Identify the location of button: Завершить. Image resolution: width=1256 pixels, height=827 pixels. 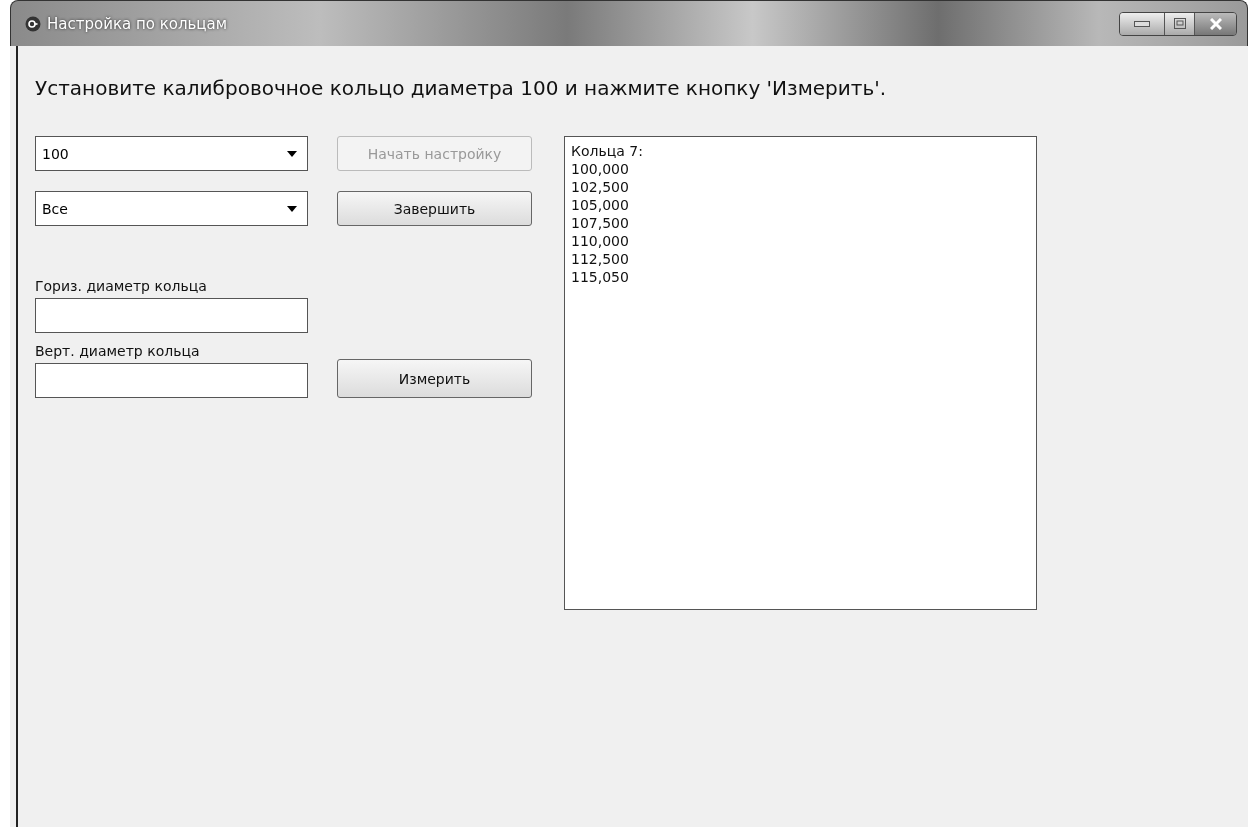
(434, 208).